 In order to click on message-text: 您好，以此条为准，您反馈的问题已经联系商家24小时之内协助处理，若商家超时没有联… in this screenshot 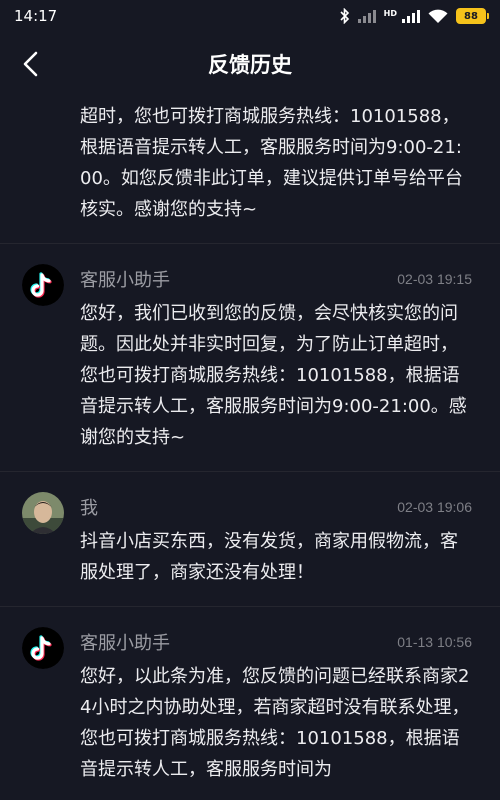, I will do `click(275, 723)`.